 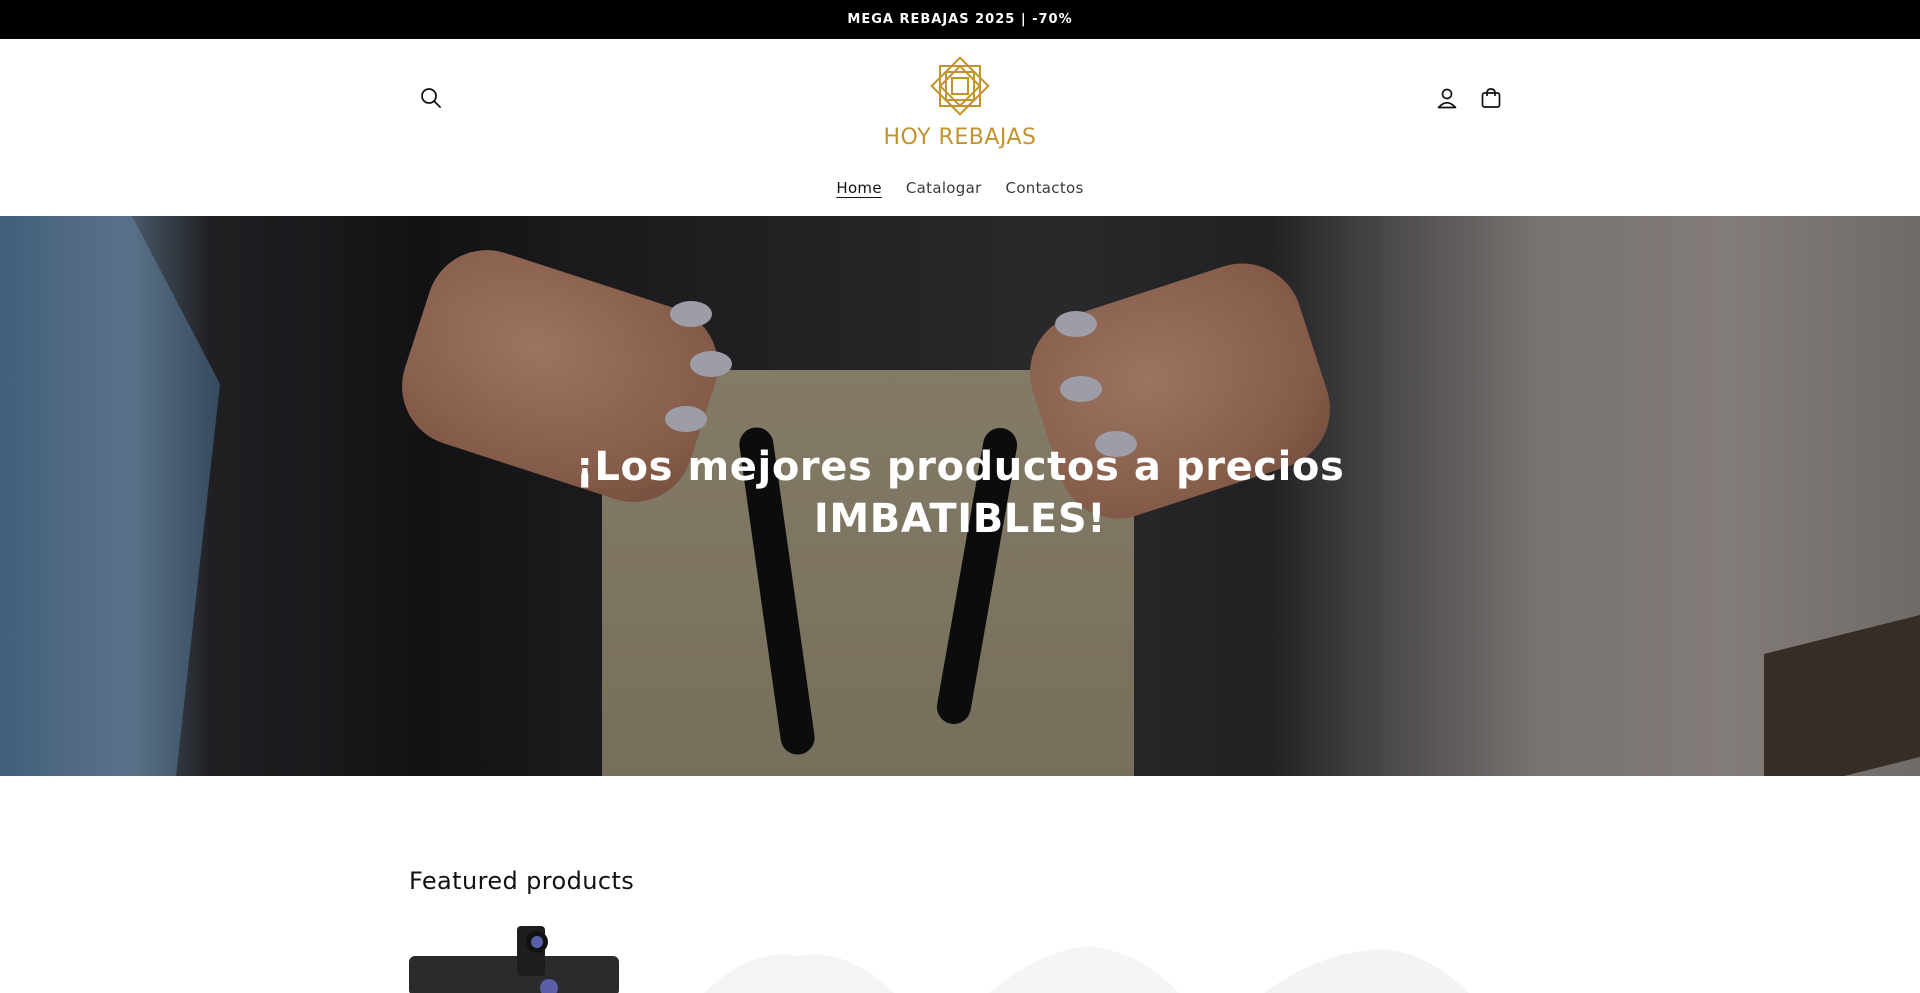 I want to click on star-logo-icon, so click(x=960, y=86).